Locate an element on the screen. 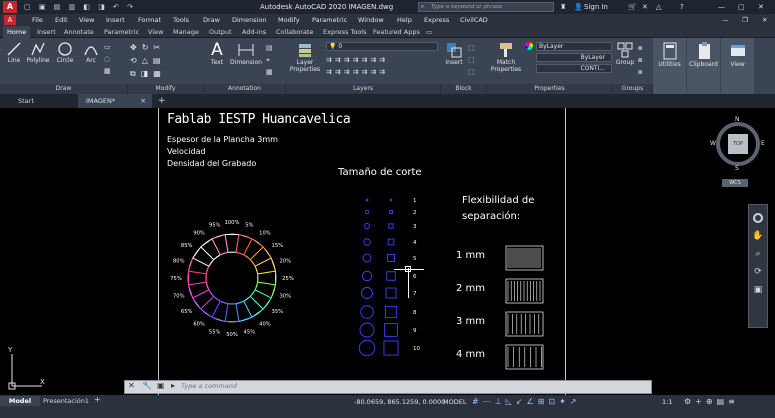 The width and height of the screenshot is (775, 418). layer-dropdown: 💡 0 is located at coordinates (382, 46).